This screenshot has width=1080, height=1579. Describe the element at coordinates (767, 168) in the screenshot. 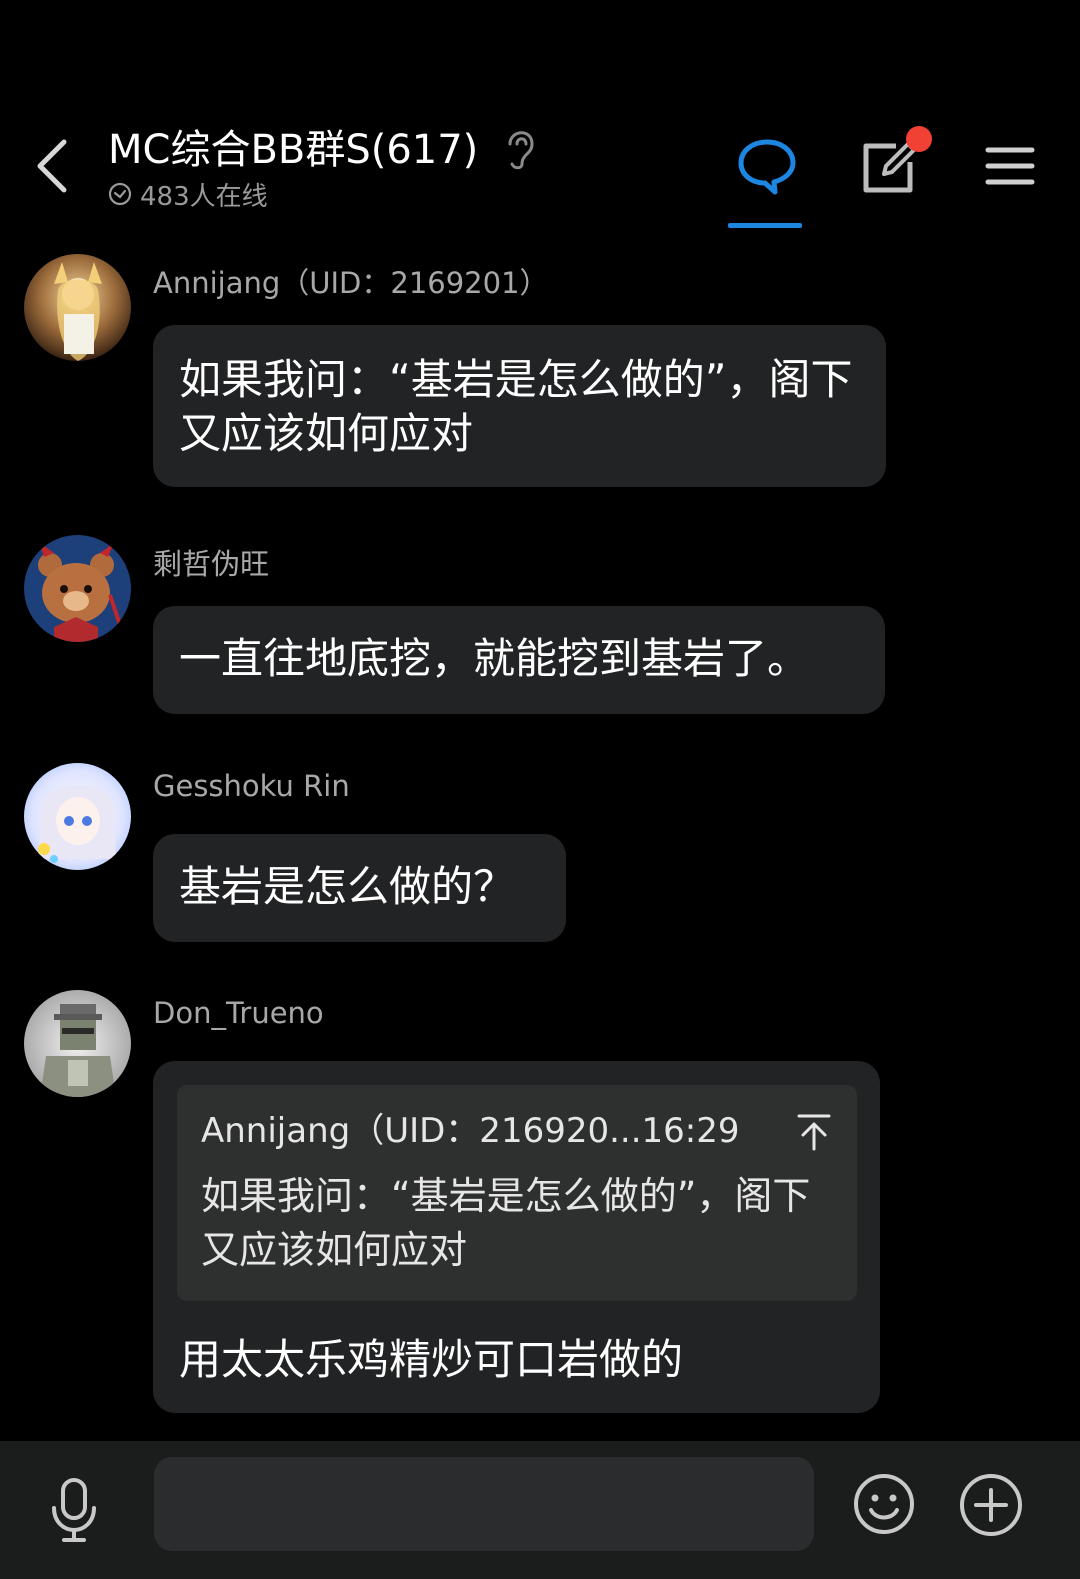

I see `chat-bubble-icon` at that location.